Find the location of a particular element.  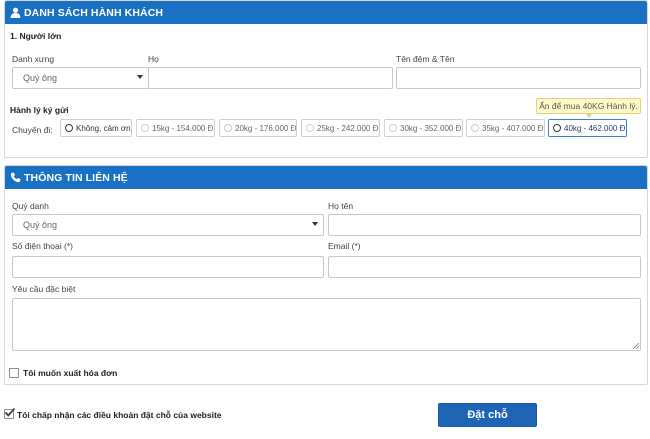

terms-checkbox is located at coordinates (9, 413).